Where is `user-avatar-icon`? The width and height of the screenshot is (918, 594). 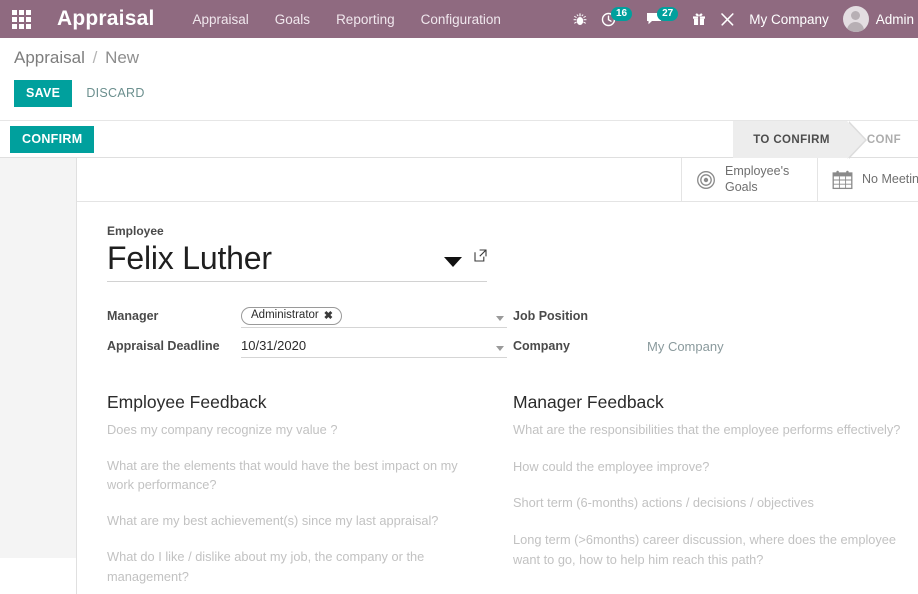
user-avatar-icon is located at coordinates (855, 19).